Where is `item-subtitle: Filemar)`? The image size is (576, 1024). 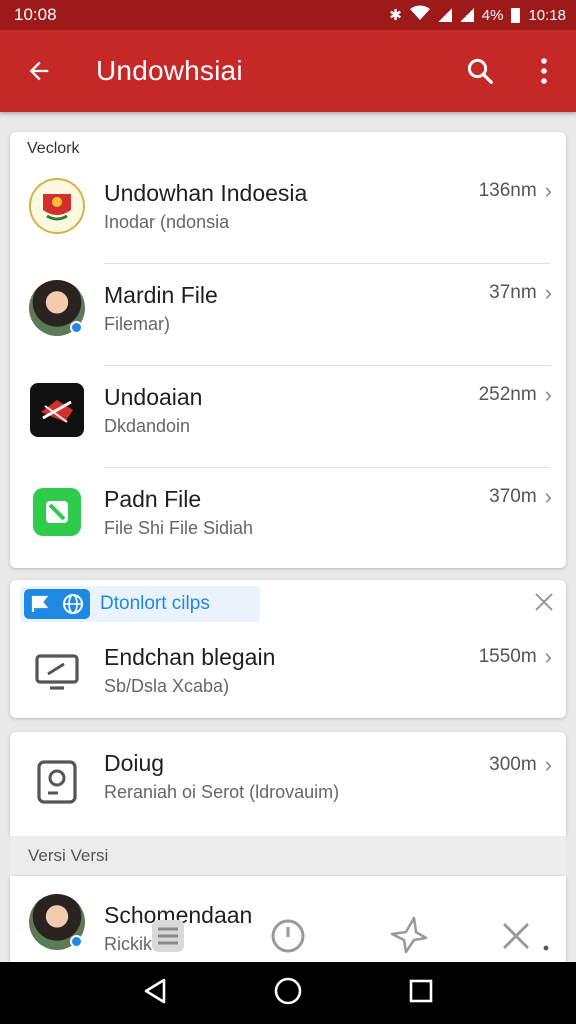
item-subtitle: Filemar) is located at coordinates (137, 324).